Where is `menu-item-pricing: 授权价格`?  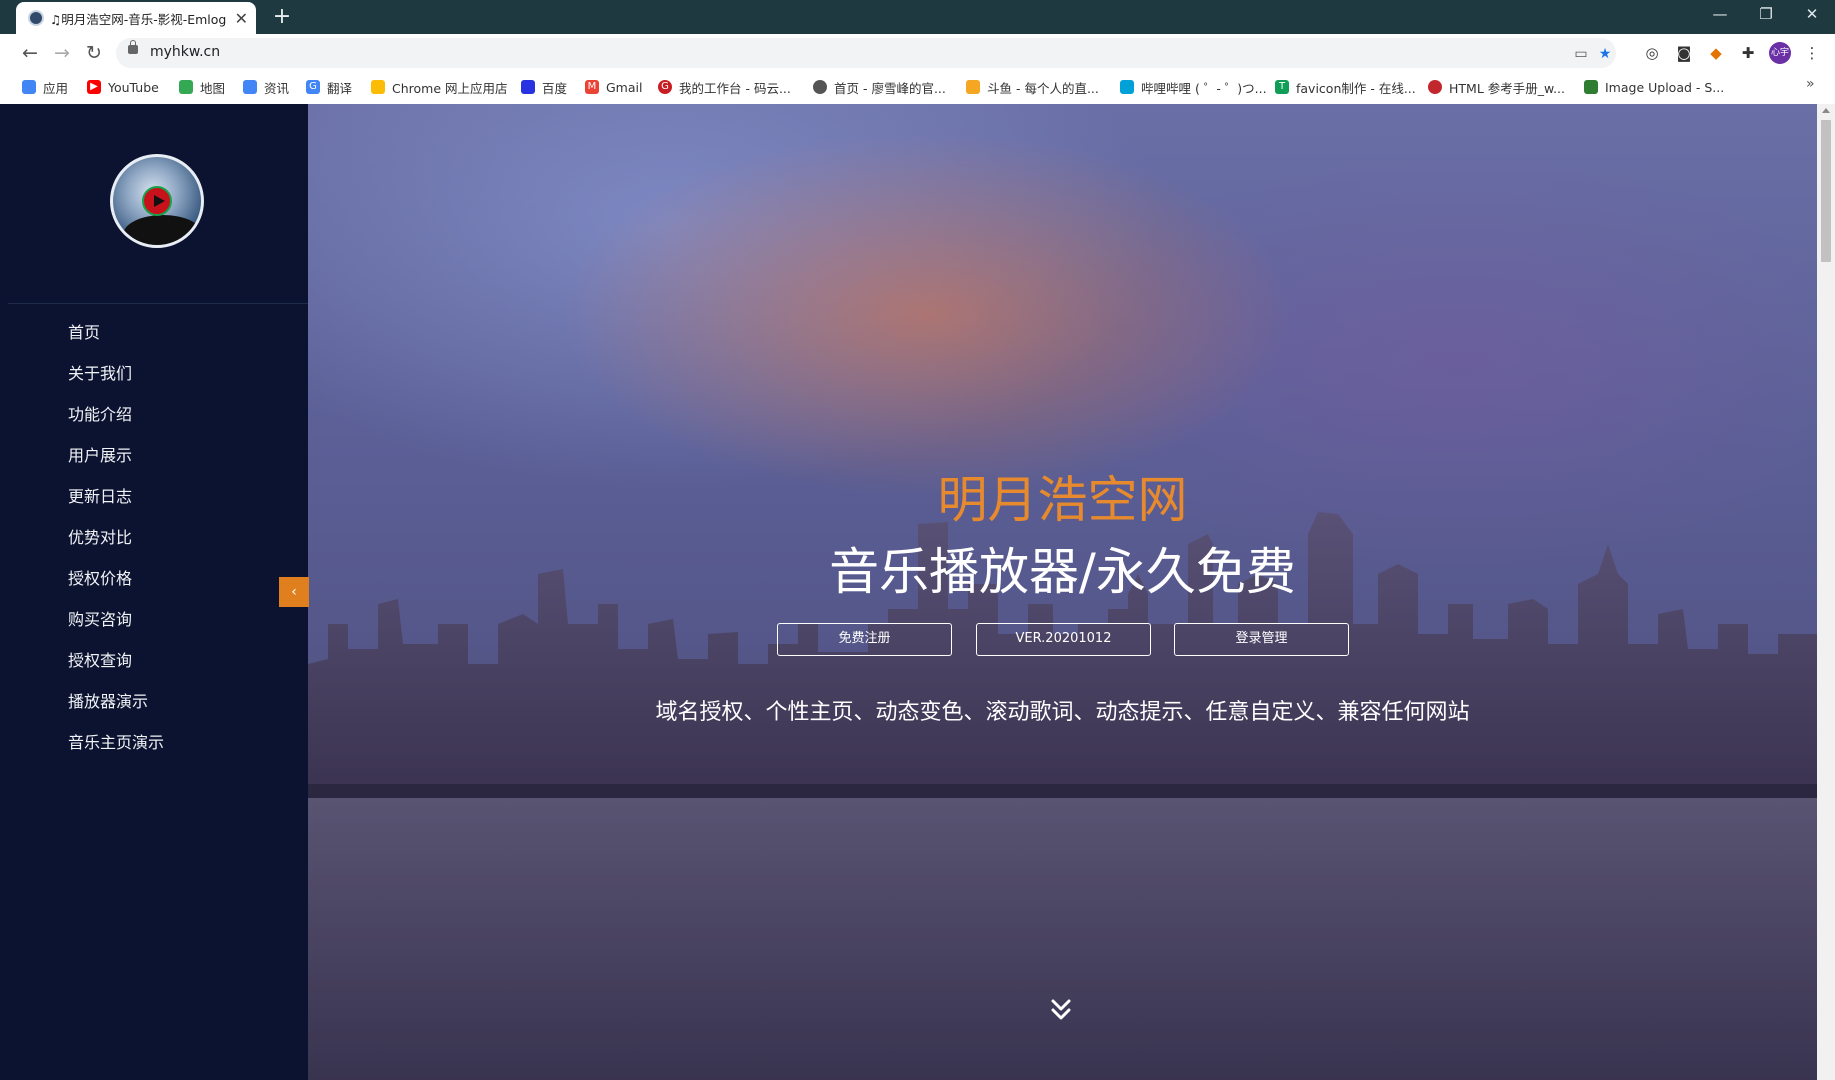
menu-item-pricing: 授权价格 is located at coordinates (116, 578).